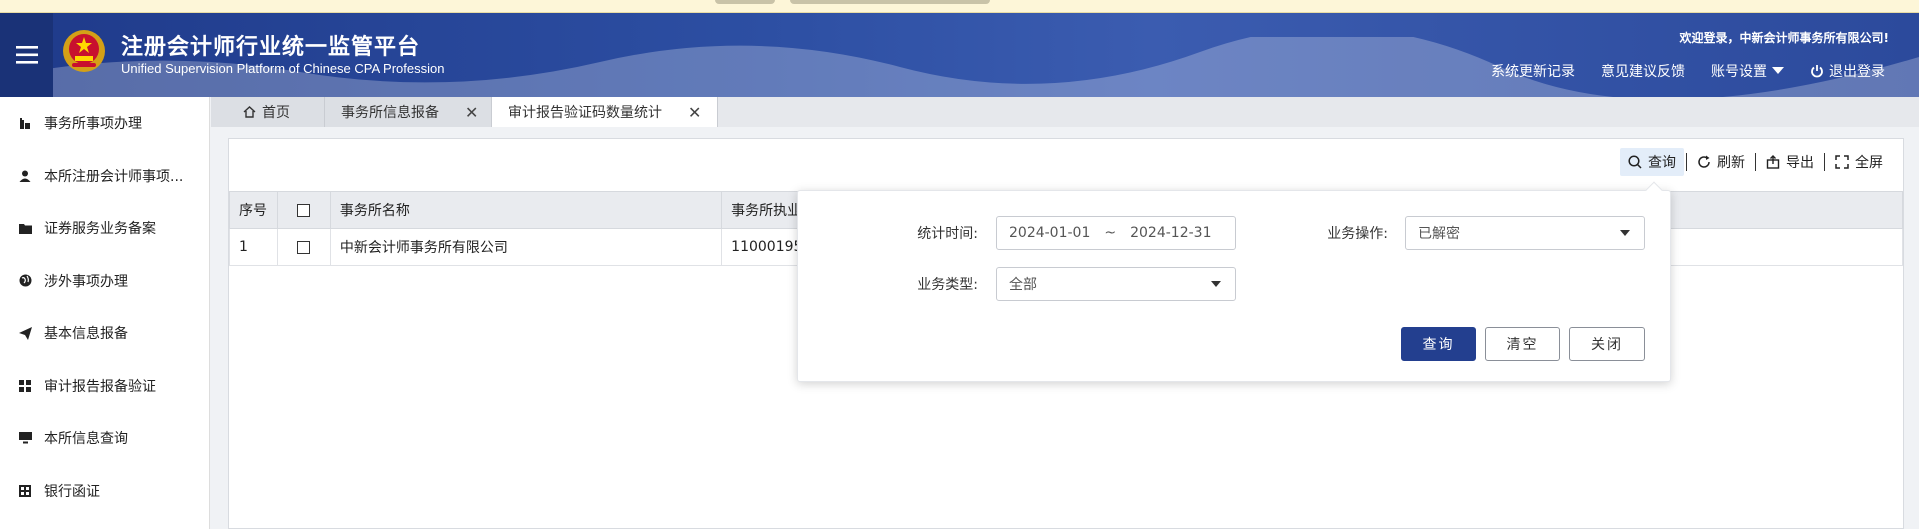  I want to click on power-icon, so click(1817, 71).